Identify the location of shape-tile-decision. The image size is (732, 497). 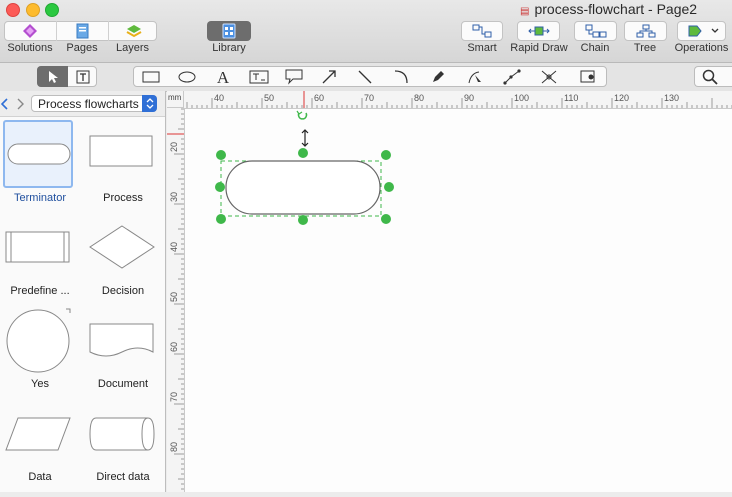
(122, 247).